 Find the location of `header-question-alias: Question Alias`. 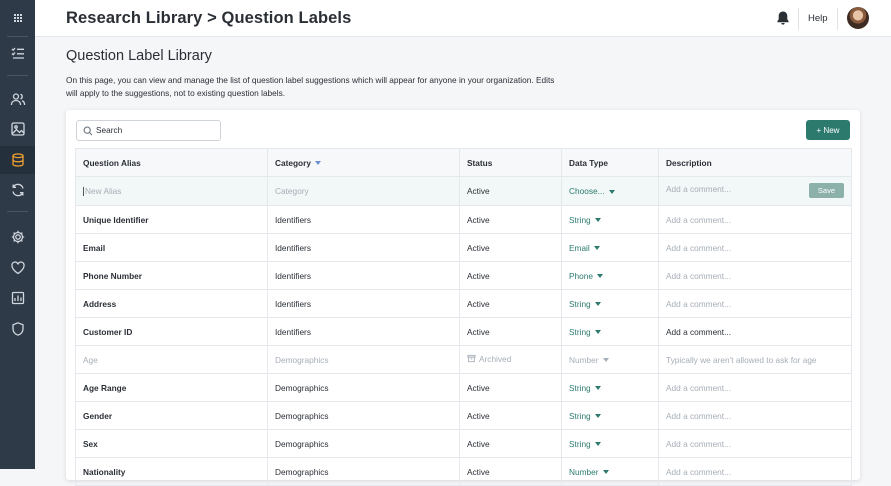

header-question-alias: Question Alias is located at coordinates (171, 162).